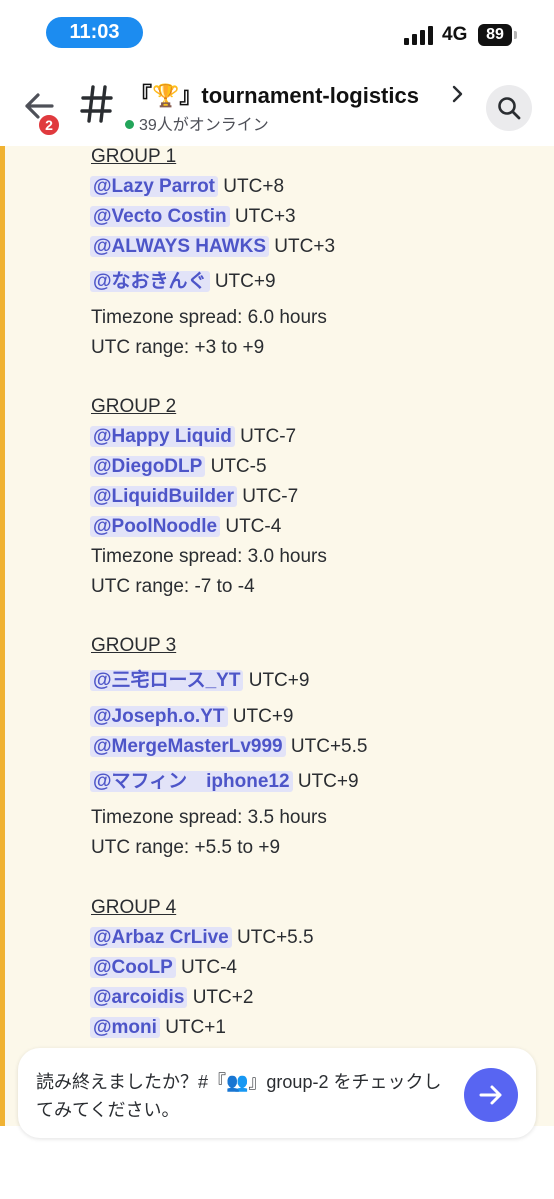 This screenshot has height=1199, width=554. Describe the element at coordinates (163, 496) in the screenshot. I see `user-mention: @LiquidBuilder` at that location.